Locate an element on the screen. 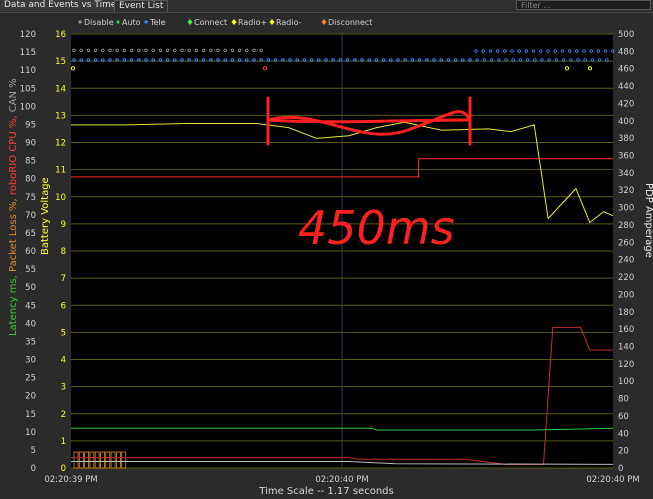 This screenshot has height=499, width=653. left-tick-label: 80 is located at coordinates (30, 180).